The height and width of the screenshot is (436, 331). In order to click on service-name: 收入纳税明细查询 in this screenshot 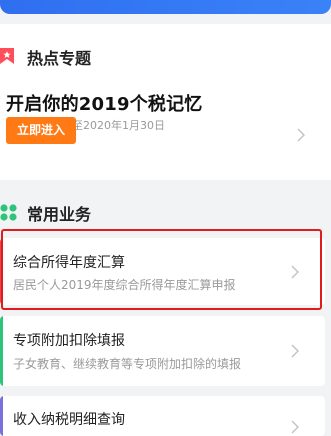, I will do `click(69, 420)`.